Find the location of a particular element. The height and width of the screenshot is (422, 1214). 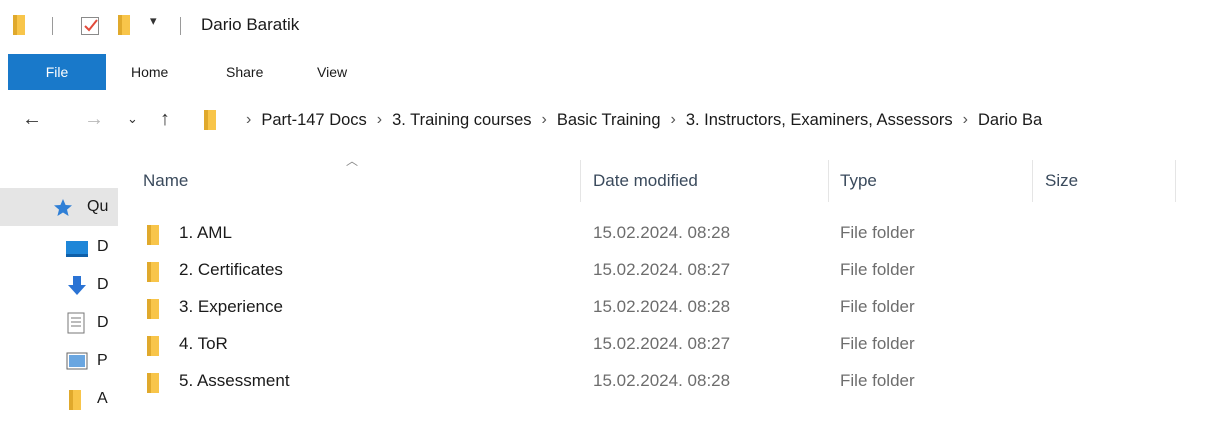

tab-view: View is located at coordinates (332, 72).